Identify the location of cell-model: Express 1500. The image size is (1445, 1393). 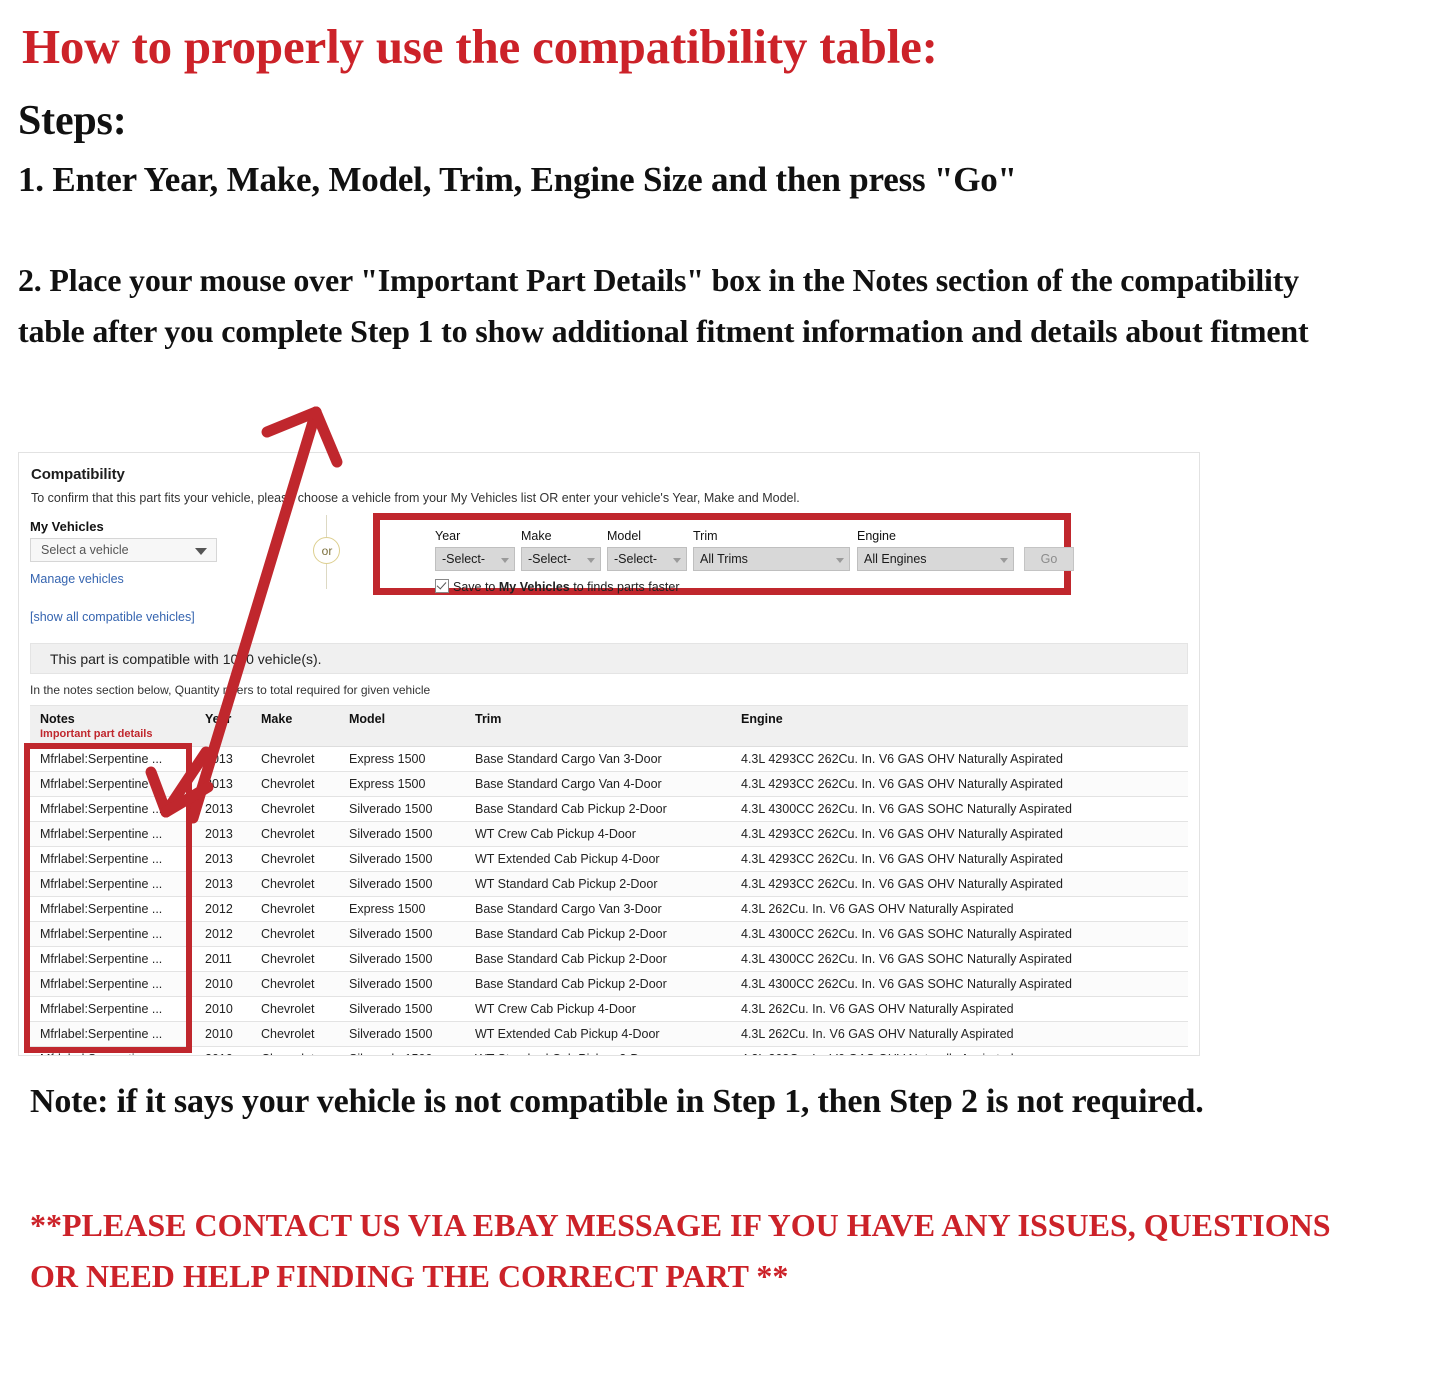
(402, 909).